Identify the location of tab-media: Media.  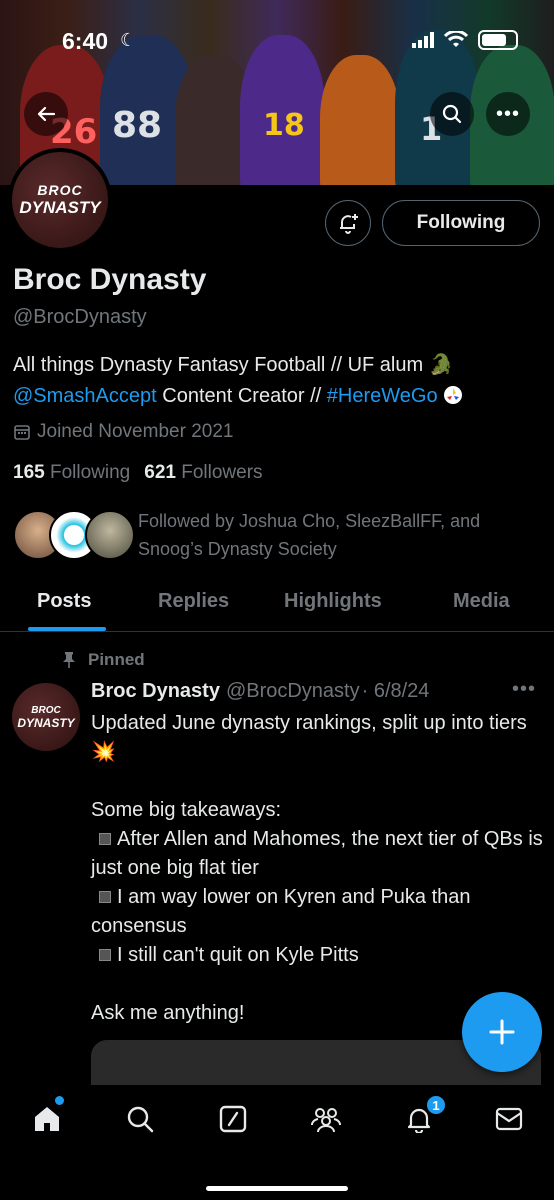
(481, 601).